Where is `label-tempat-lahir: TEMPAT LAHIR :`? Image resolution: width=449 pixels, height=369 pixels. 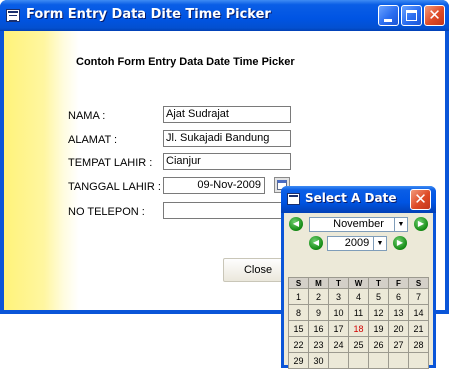
label-tempat-lahir: TEMPAT LAHIR : is located at coordinates (110, 163).